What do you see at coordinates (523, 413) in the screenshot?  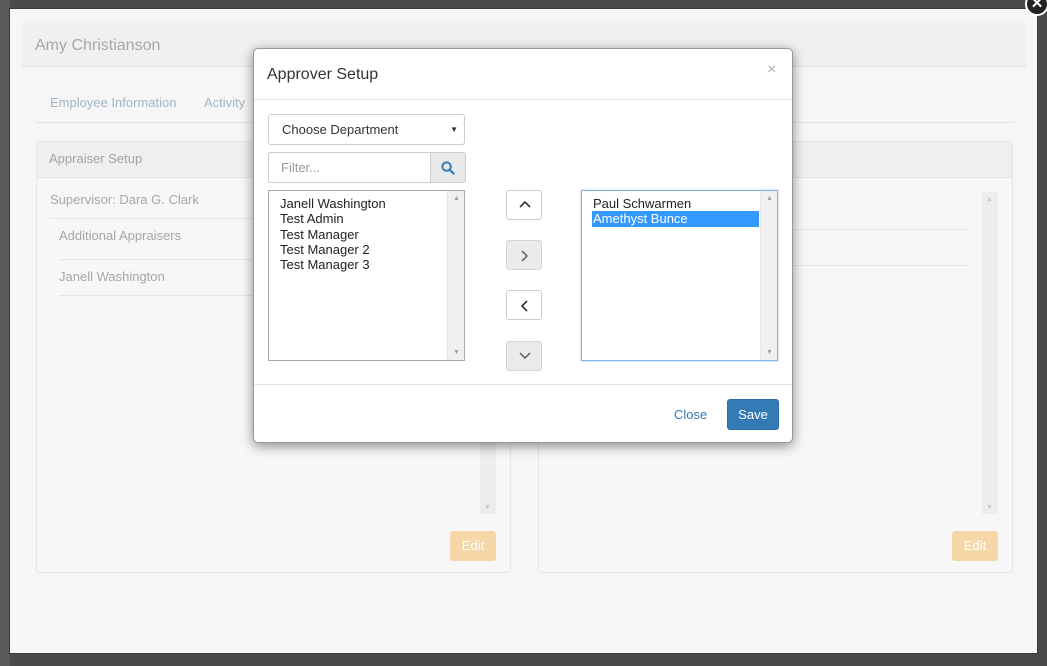 I see `dialog-footer: Close Save` at bounding box center [523, 413].